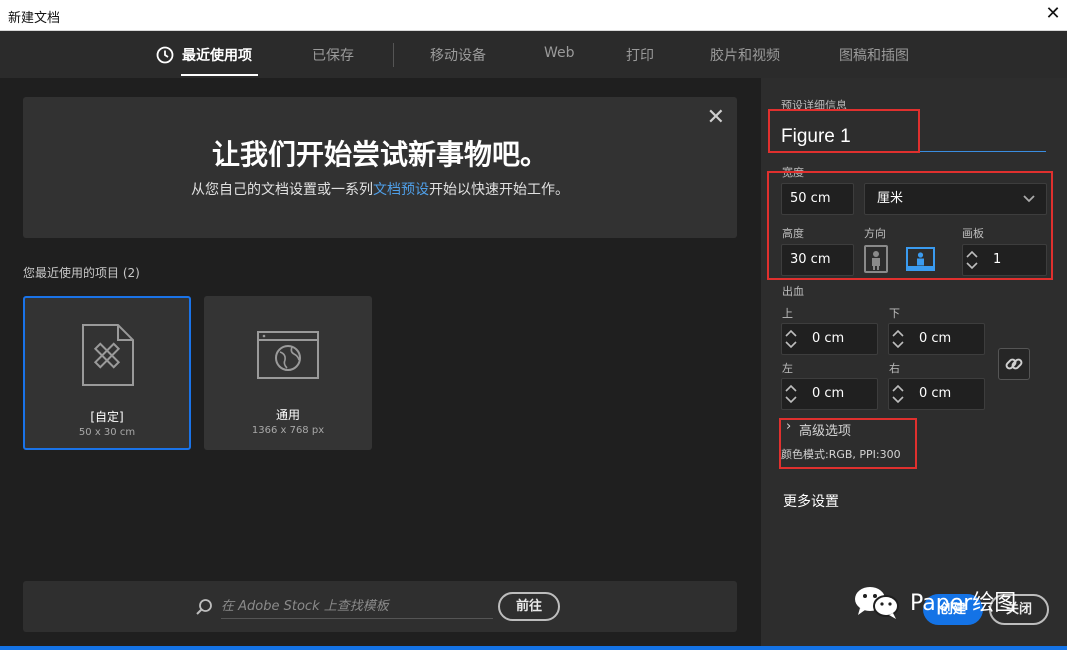  Describe the element at coordinates (1053, 15) in the screenshot. I see `window-close-icon: ✕` at that location.